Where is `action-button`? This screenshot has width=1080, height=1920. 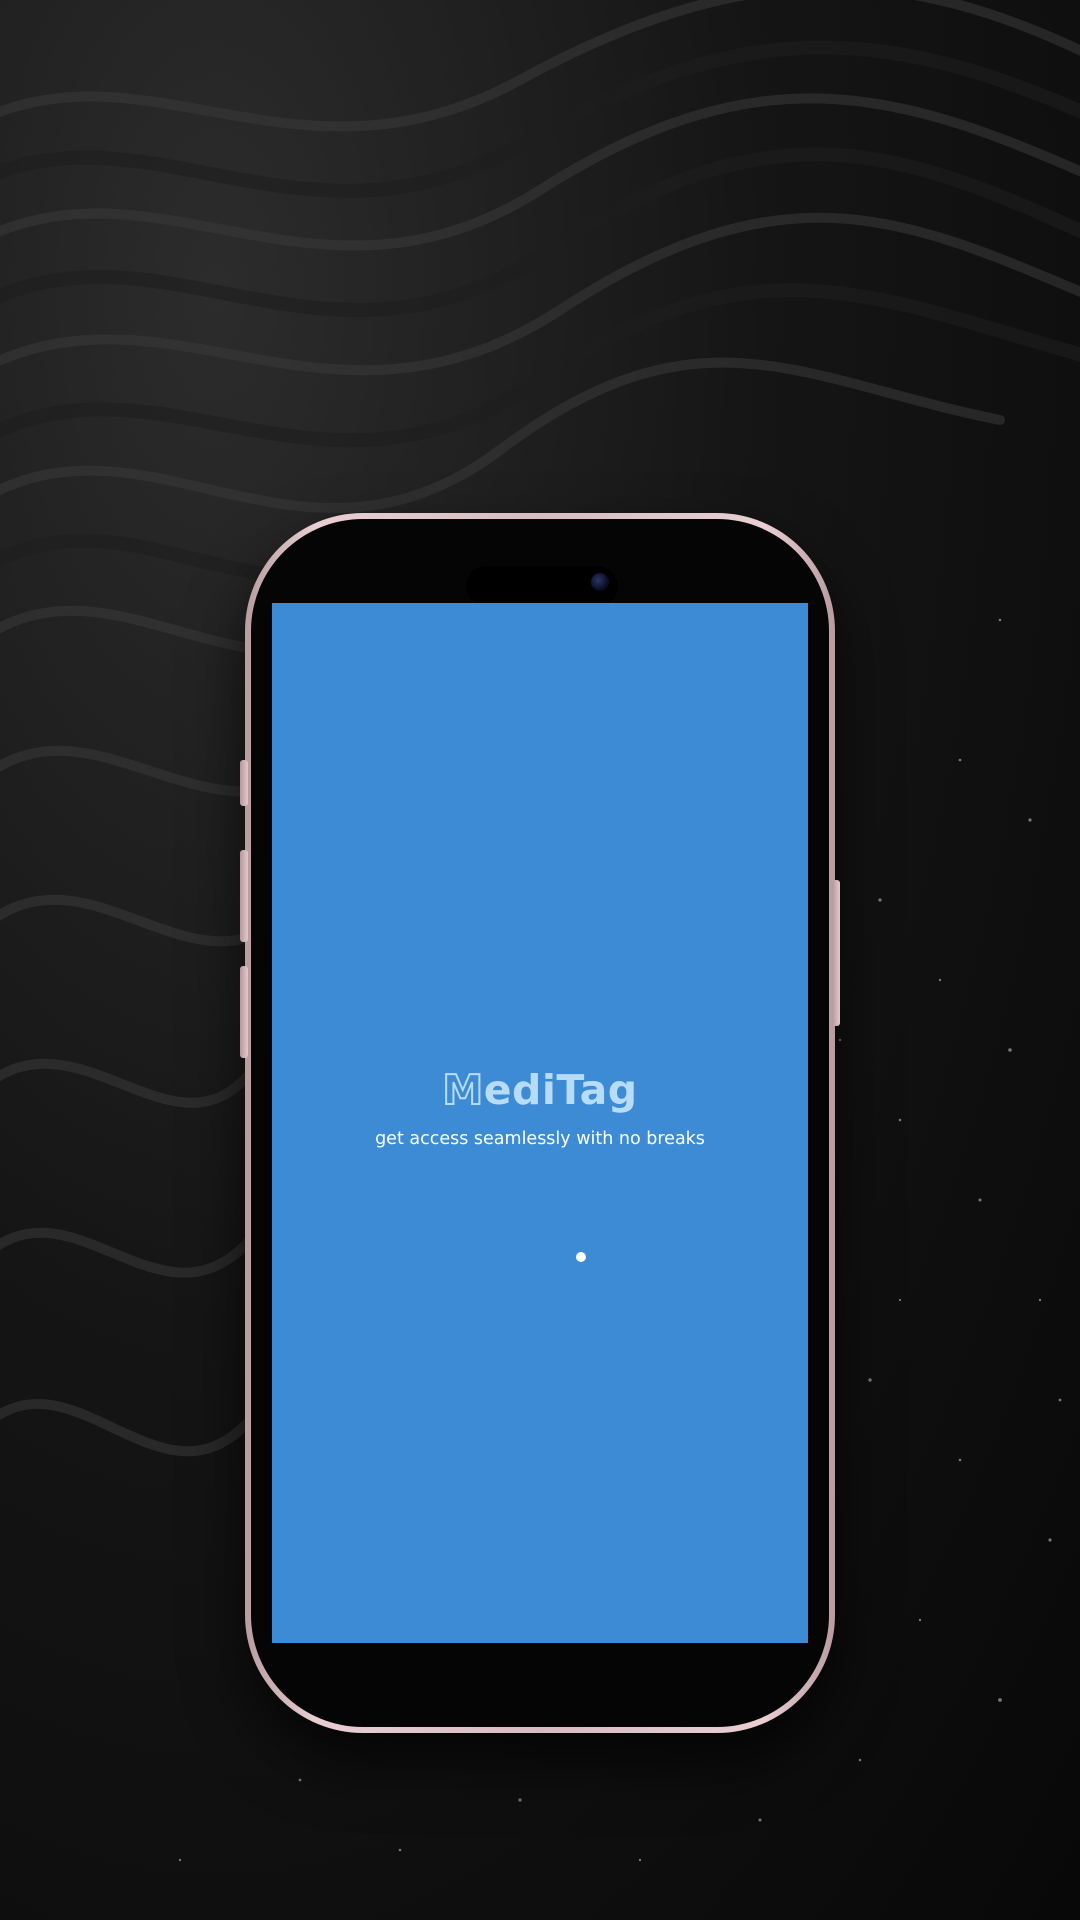
action-button is located at coordinates (244, 783).